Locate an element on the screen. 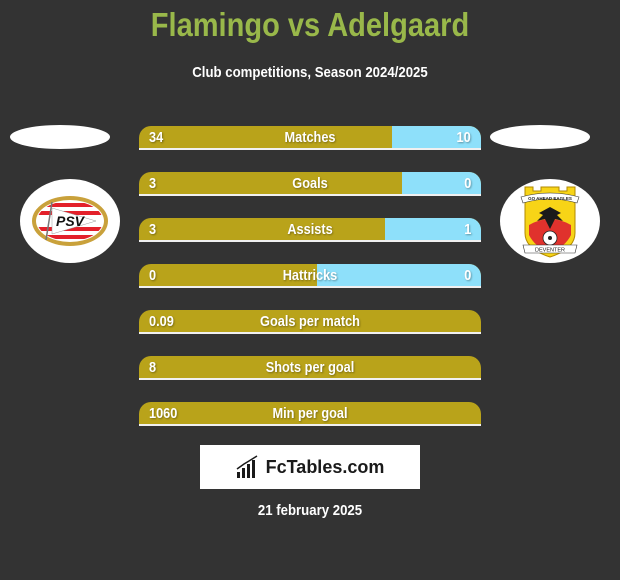 The height and width of the screenshot is (580, 620). right-team-logo: GO AHEAD EAGLES DEVENTER is located at coordinates (550, 221).